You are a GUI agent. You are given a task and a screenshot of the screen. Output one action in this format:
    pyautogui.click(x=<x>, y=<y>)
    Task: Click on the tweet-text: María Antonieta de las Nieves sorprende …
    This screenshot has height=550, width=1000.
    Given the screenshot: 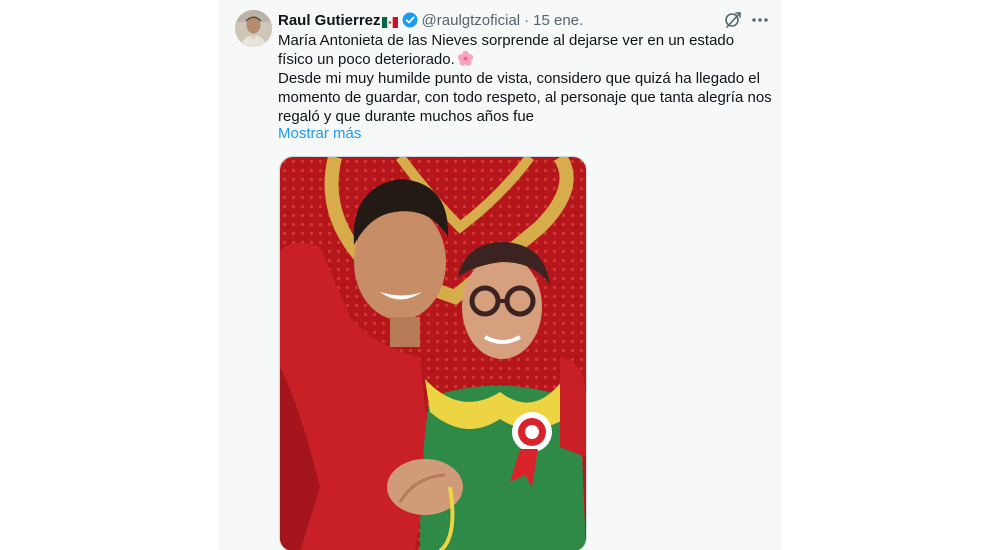 What is the action you would take?
    pyautogui.click(x=525, y=78)
    